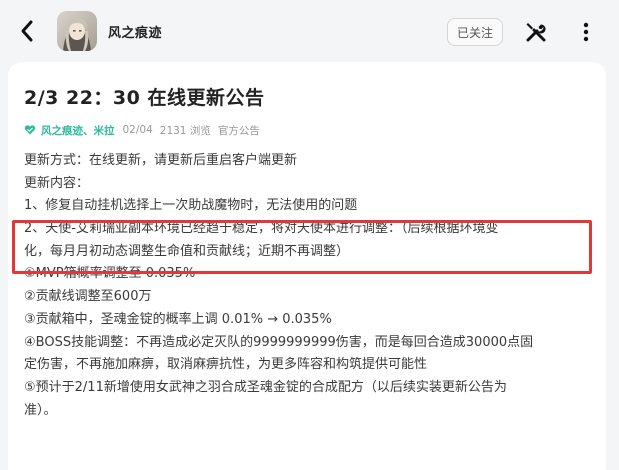 Image resolution: width=619 pixels, height=470 pixels. I want to click on tools-button, so click(536, 32).